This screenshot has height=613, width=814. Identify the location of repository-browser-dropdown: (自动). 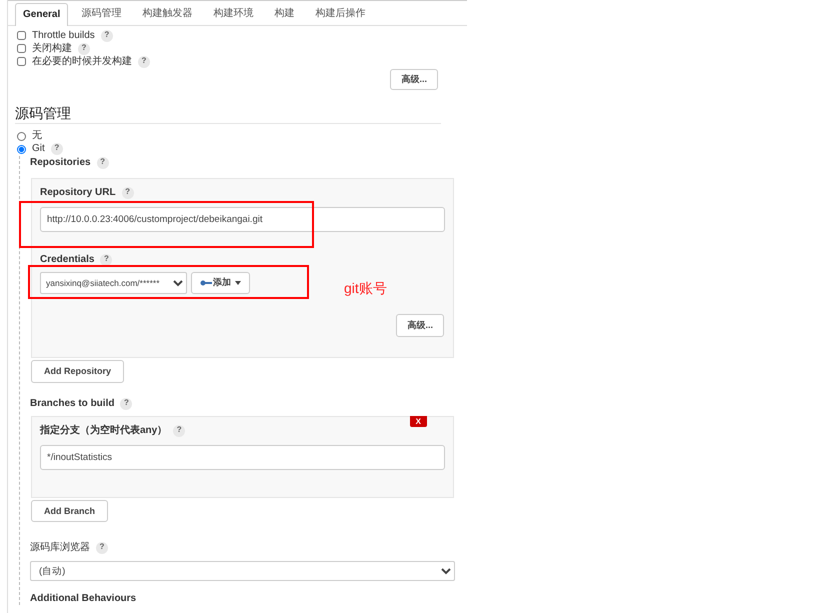
(242, 571).